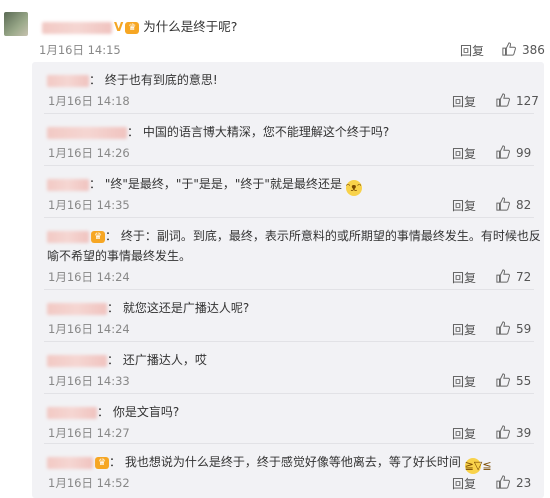  I want to click on like-count: 99, so click(524, 153).